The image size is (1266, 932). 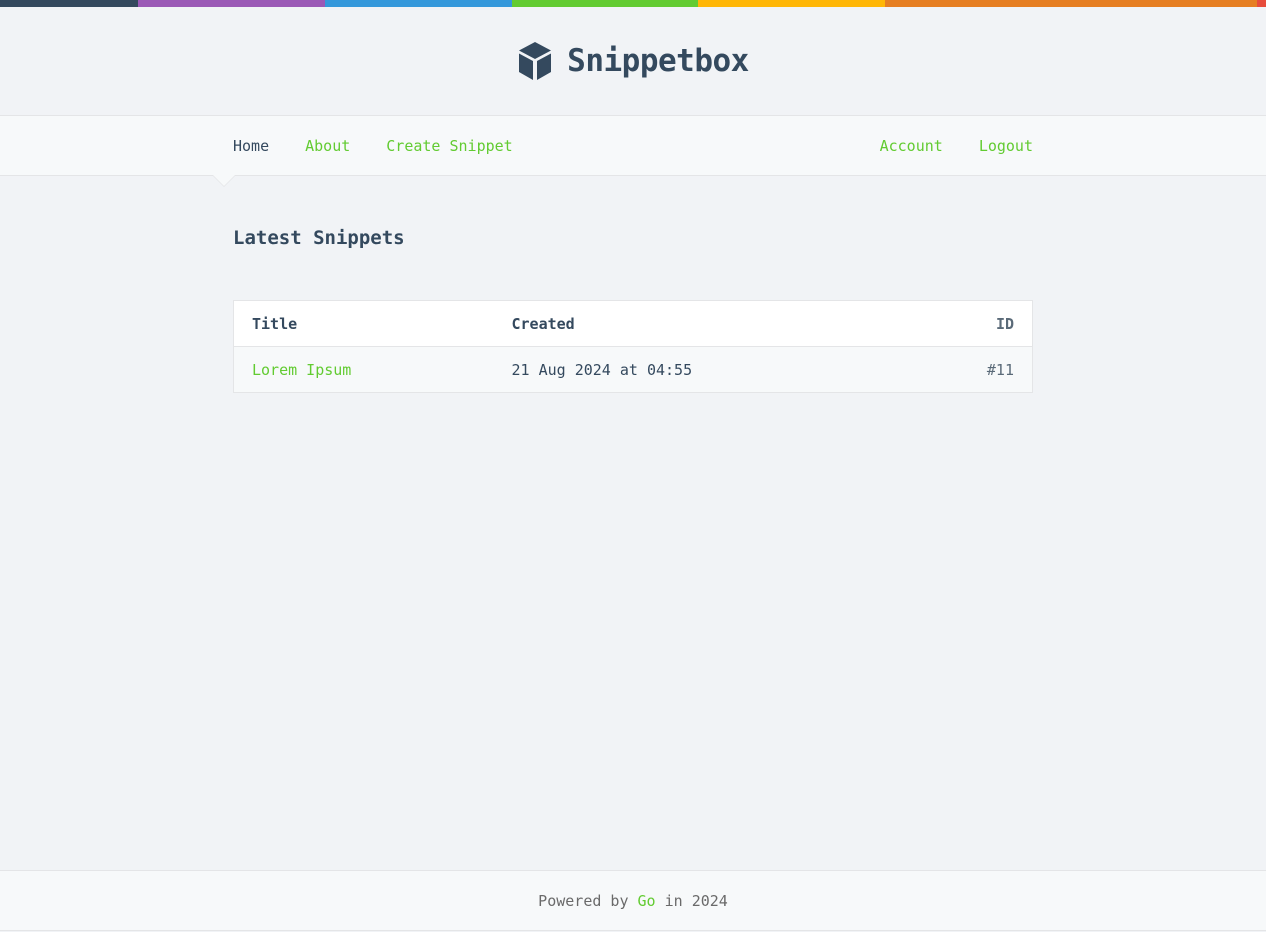 What do you see at coordinates (363, 323) in the screenshot?
I see `column-header-title: Title` at bounding box center [363, 323].